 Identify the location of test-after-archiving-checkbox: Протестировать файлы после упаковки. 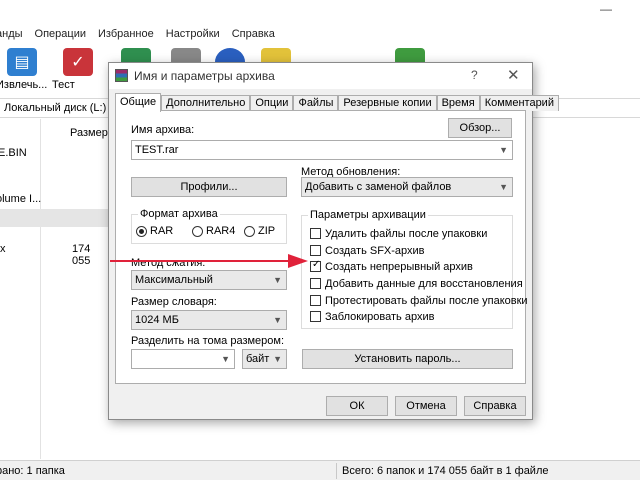
(419, 300).